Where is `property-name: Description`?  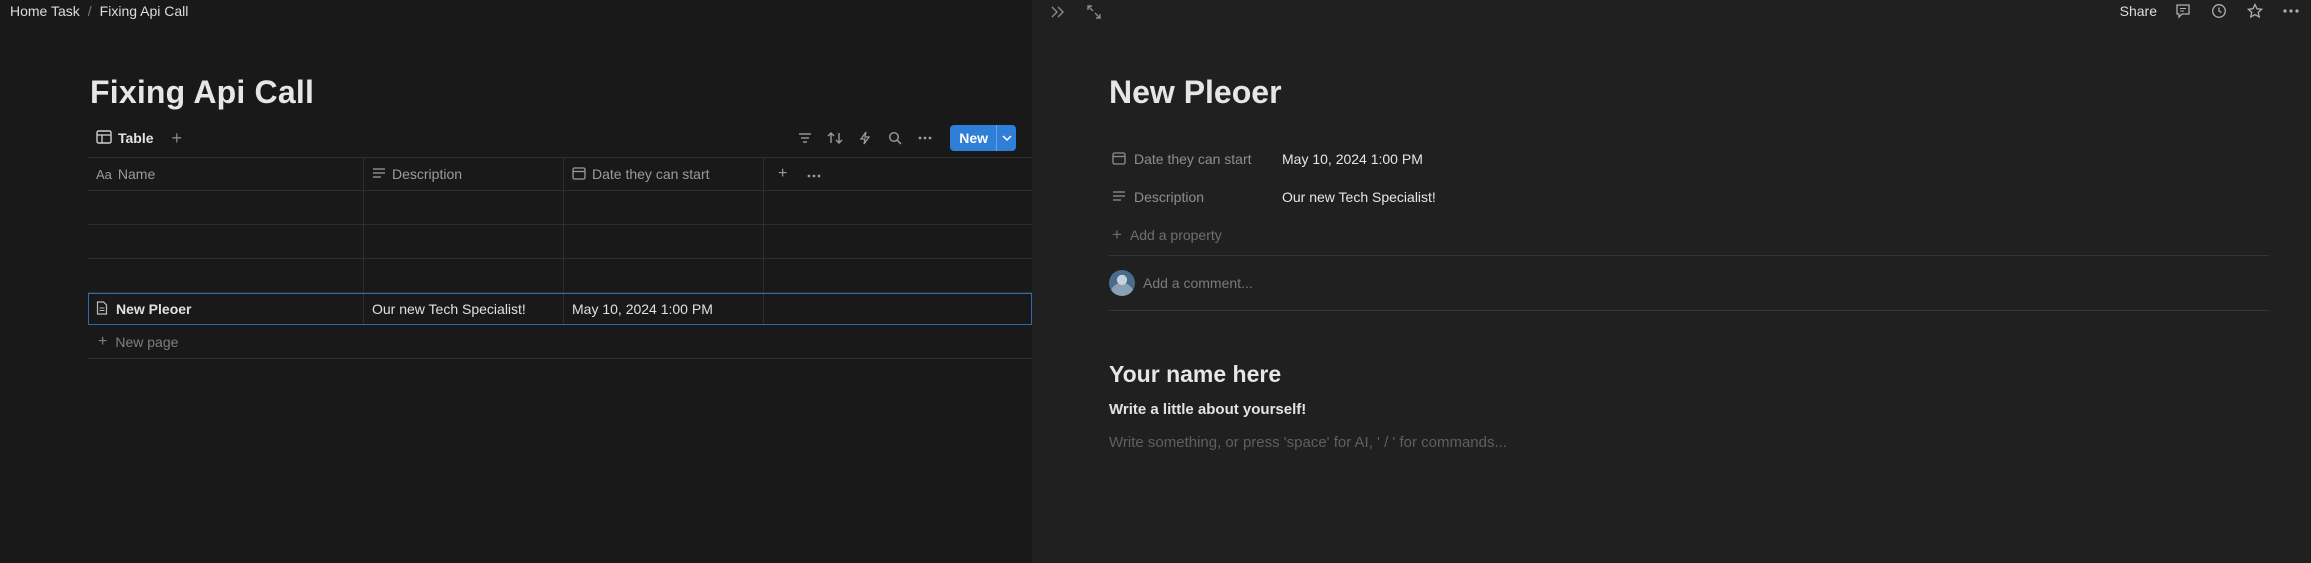
property-name: Description is located at coordinates (1197, 197).